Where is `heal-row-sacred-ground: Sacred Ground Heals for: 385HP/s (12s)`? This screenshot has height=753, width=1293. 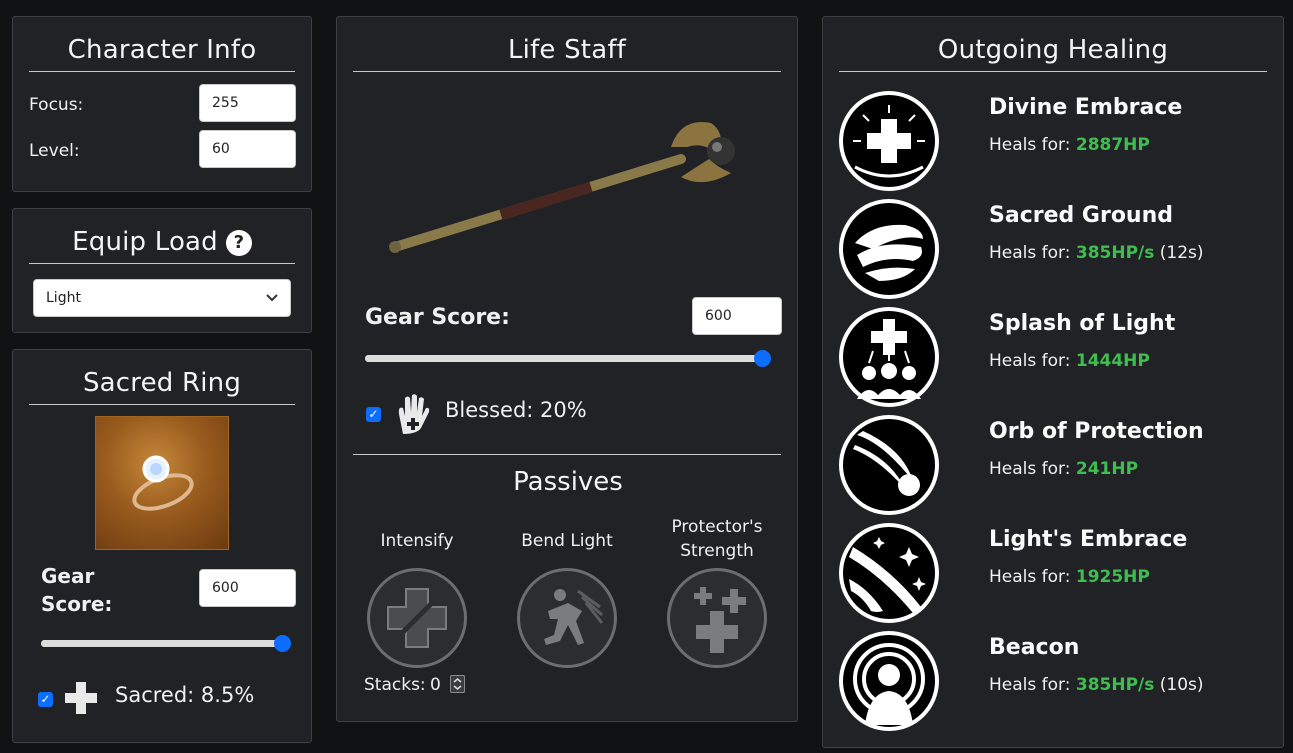 heal-row-sacred-ground: Sacred Ground Heals for: 385HP/s (12s) is located at coordinates (1059, 249).